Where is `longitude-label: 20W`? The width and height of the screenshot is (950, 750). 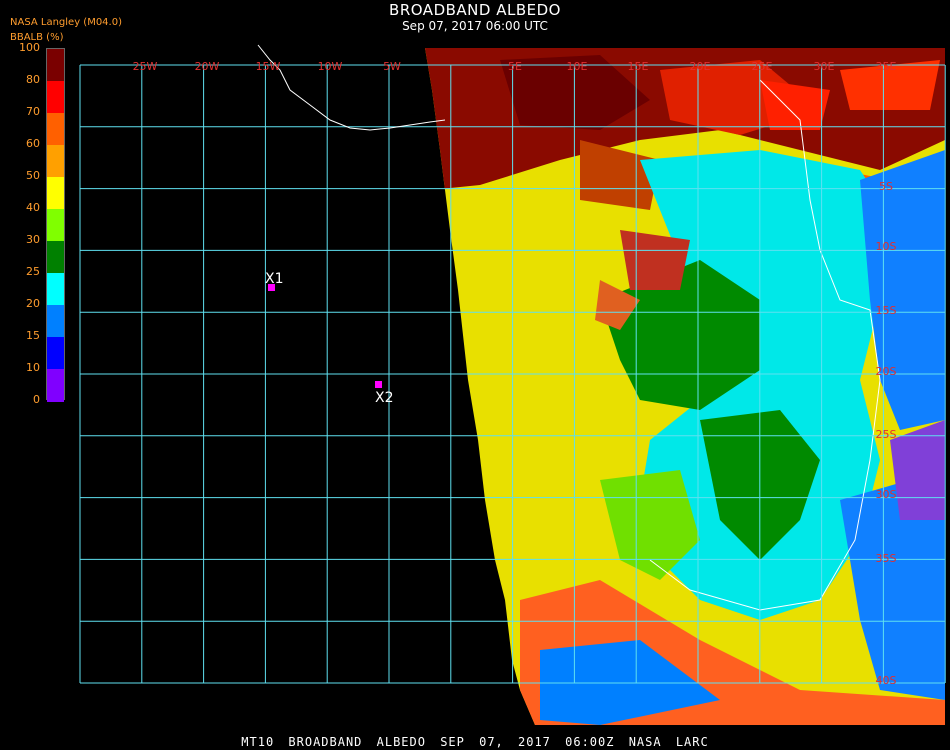
longitude-label: 20W is located at coordinates (207, 66).